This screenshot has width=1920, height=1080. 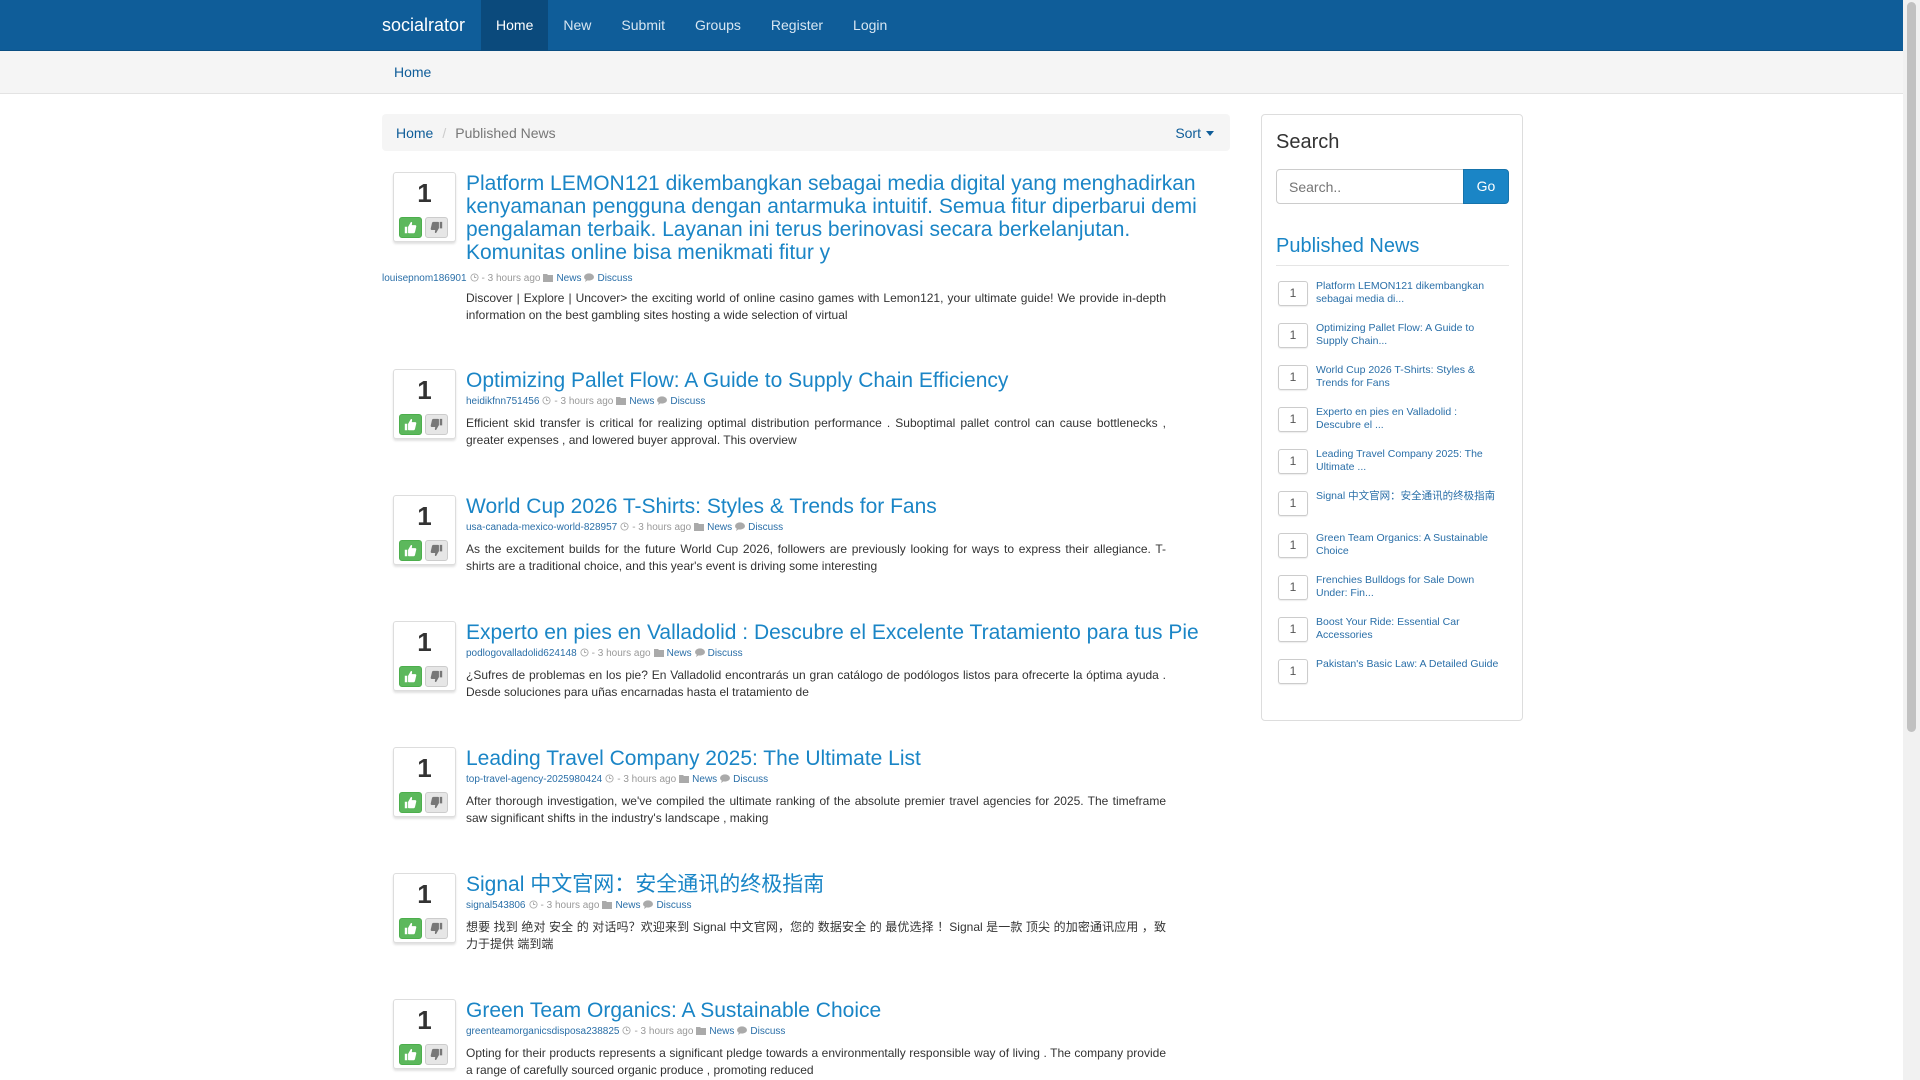 What do you see at coordinates (643, 25) in the screenshot?
I see `nav-submit: Submit` at bounding box center [643, 25].